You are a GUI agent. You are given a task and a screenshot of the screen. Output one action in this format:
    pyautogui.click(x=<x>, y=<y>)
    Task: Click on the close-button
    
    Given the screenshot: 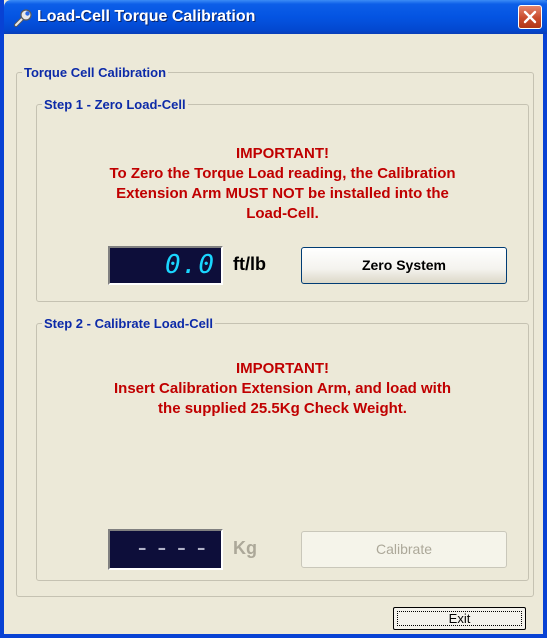 What is the action you would take?
    pyautogui.click(x=530, y=17)
    